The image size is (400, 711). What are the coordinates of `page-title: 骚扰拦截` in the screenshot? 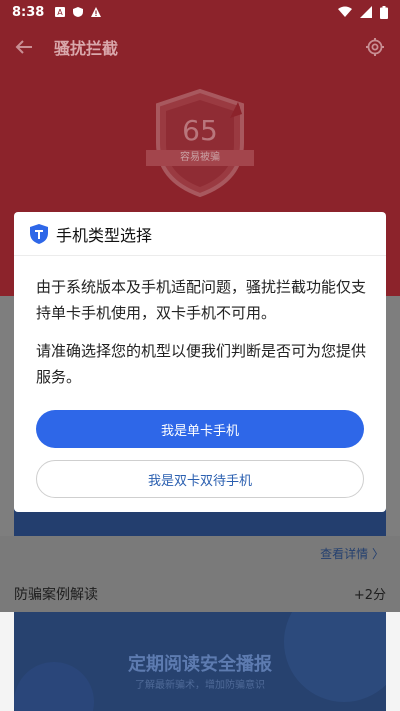 It's located at (86, 48).